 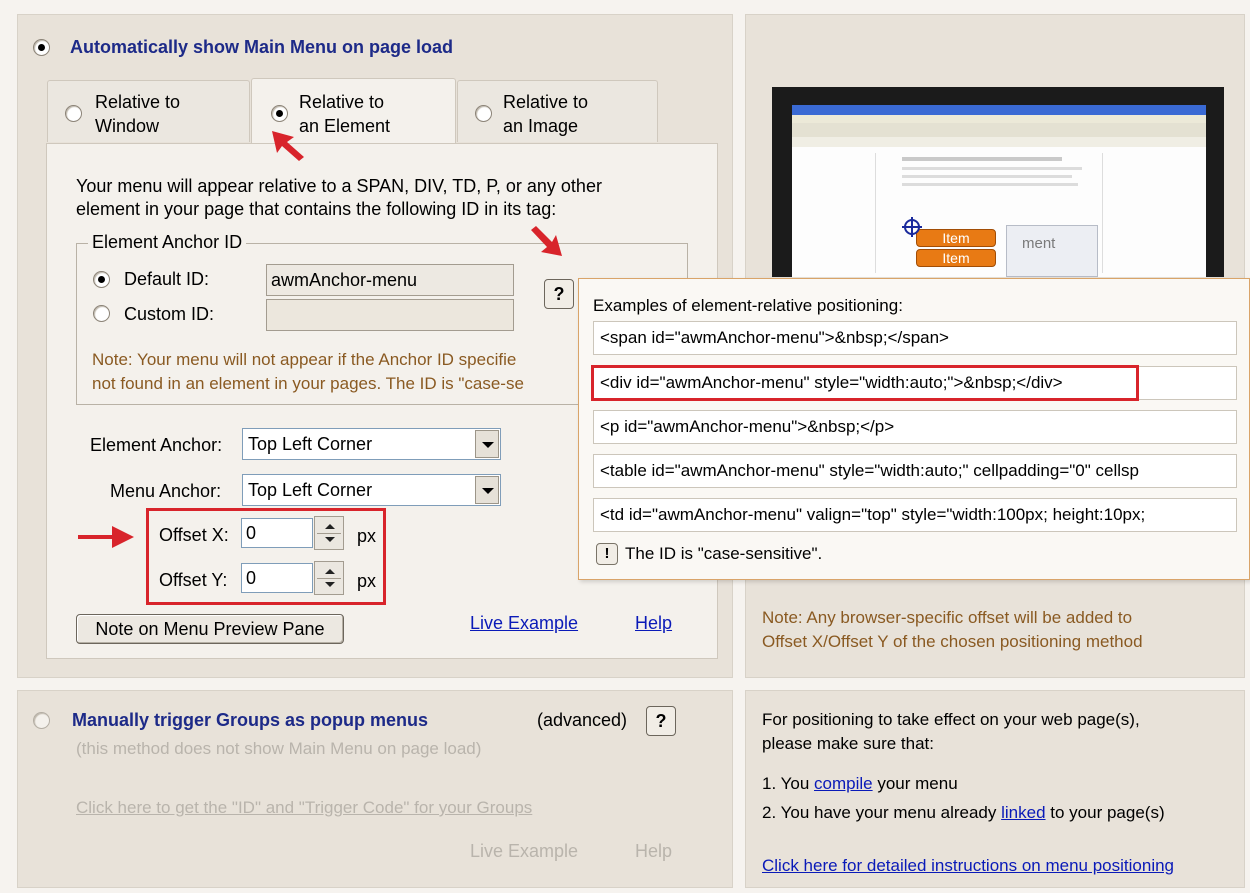 What do you see at coordinates (1023, 812) in the screenshot?
I see `linked-link: linked` at bounding box center [1023, 812].